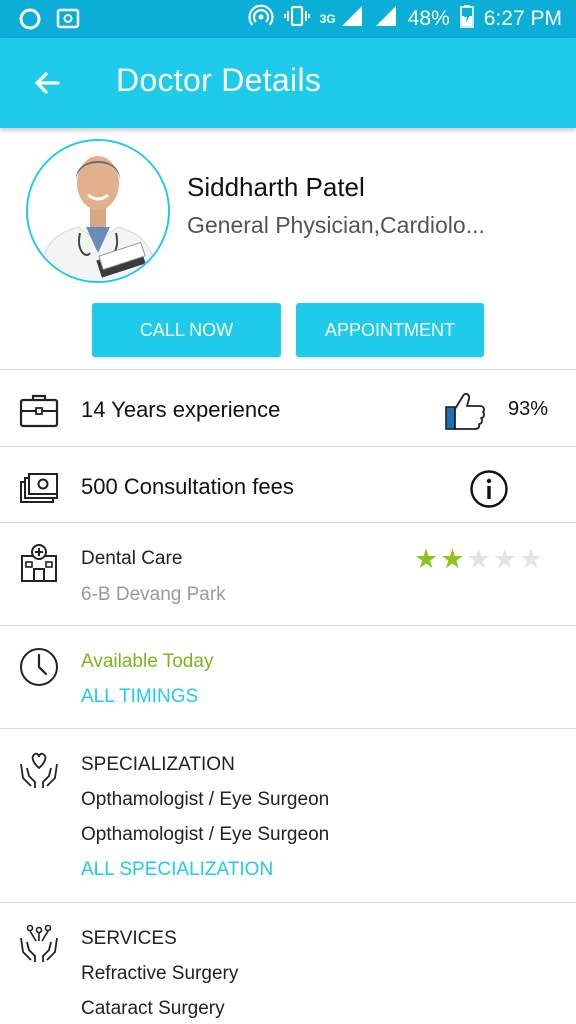 This screenshot has width=576, height=1024. Describe the element at coordinates (327, 19) in the screenshot. I see `network-type-label: 3G` at that location.